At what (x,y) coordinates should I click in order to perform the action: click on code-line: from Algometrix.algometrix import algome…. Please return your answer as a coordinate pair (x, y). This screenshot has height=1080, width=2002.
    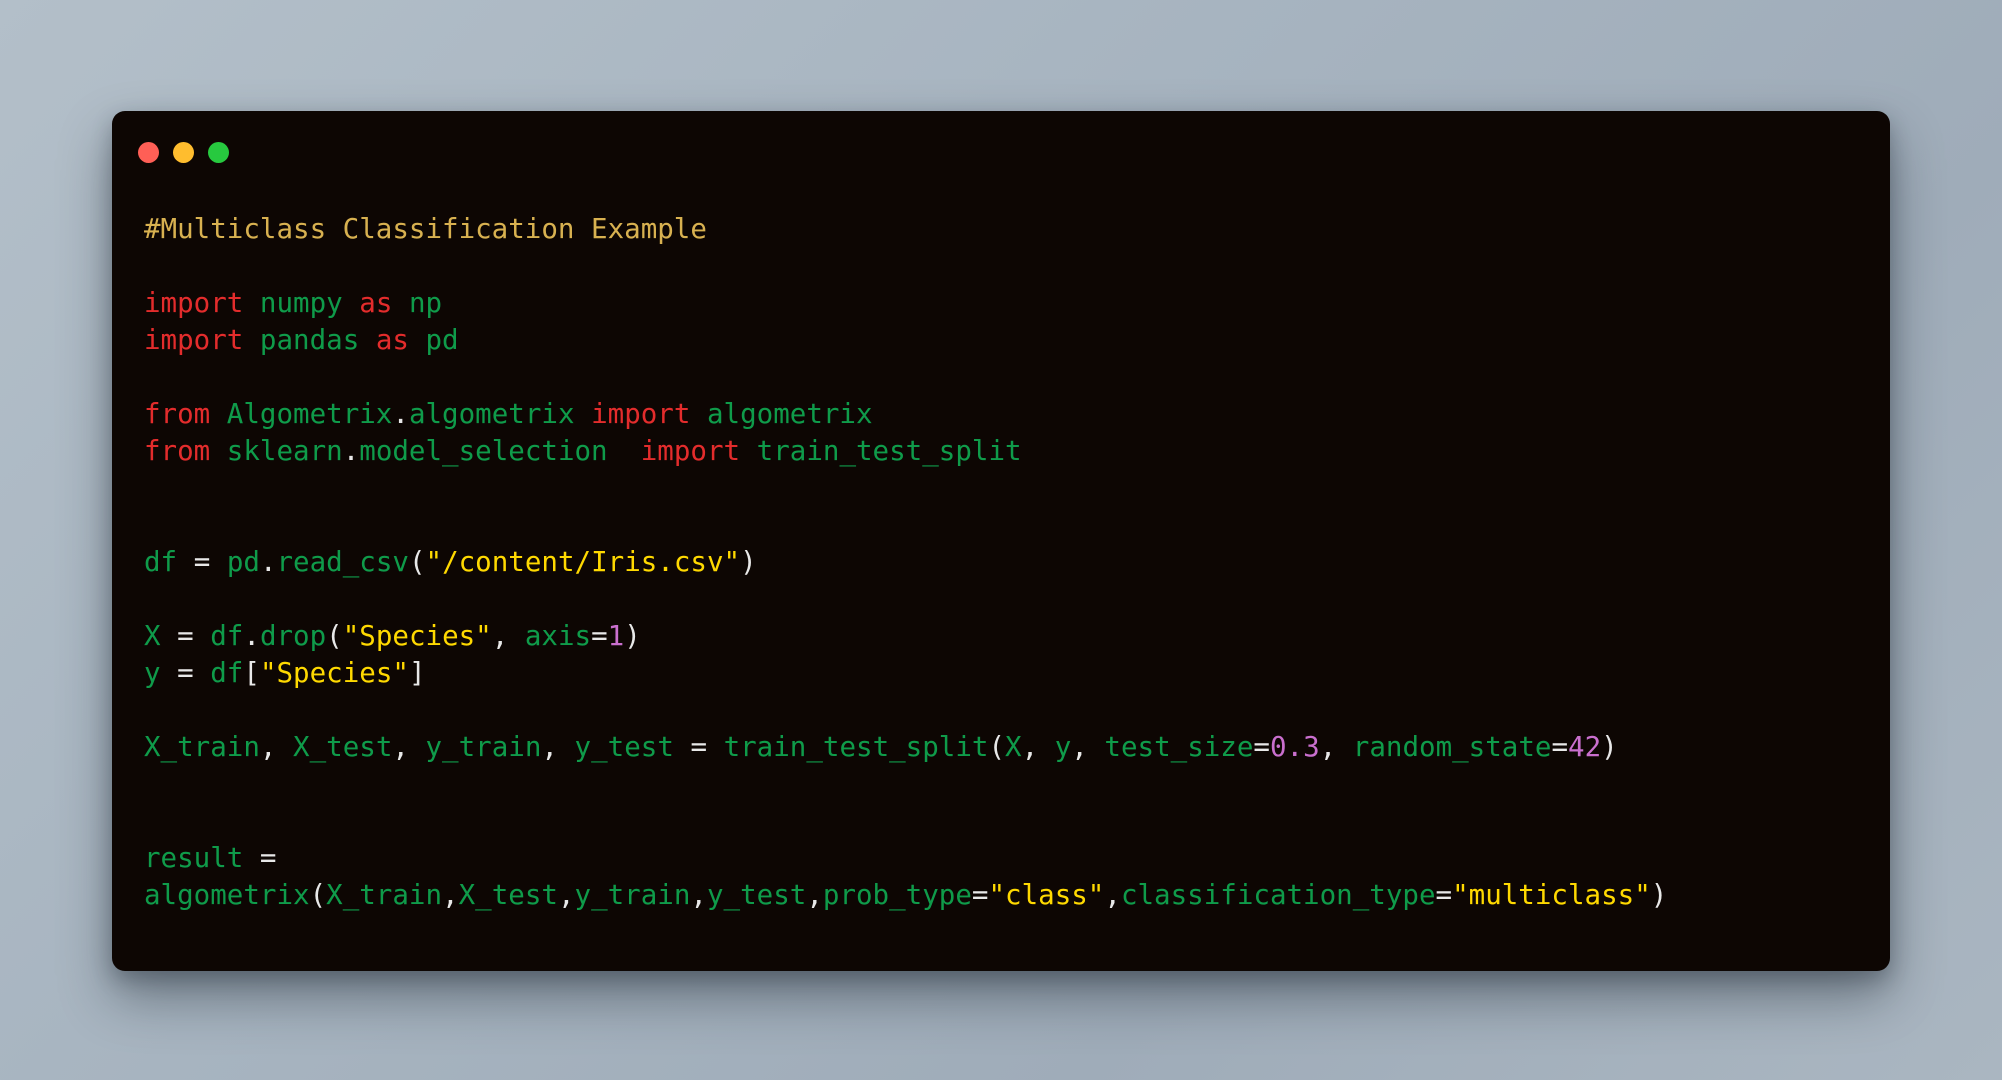
    Looking at the image, I should click on (1017, 414).